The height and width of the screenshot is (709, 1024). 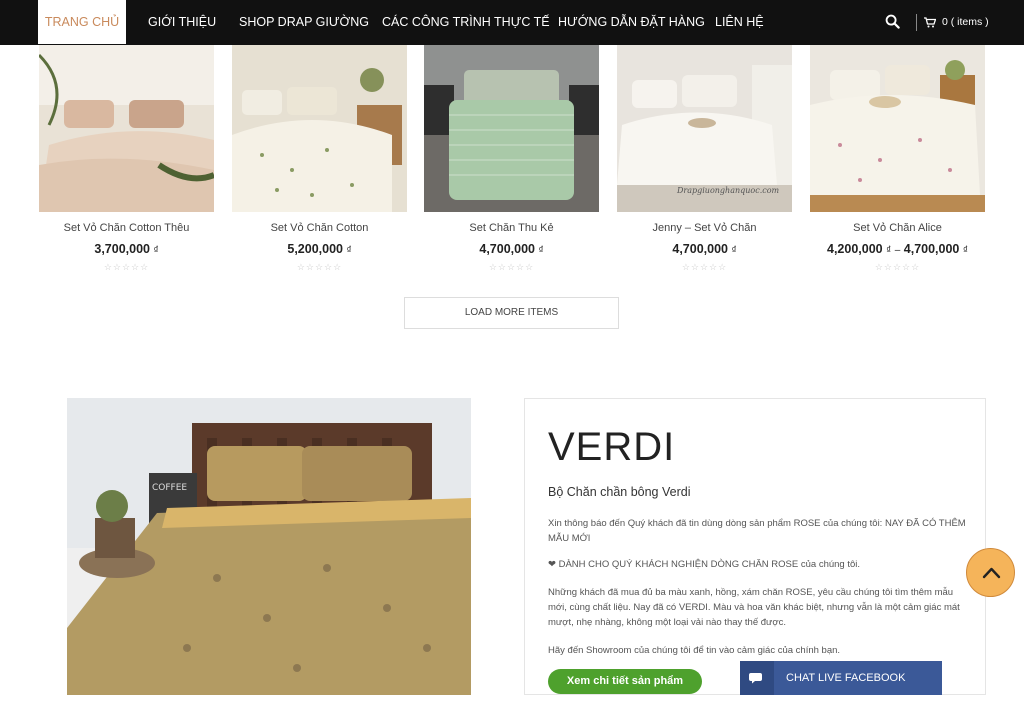 I want to click on product-image: Drapgiuonghanquoc.com, so click(x=704, y=128).